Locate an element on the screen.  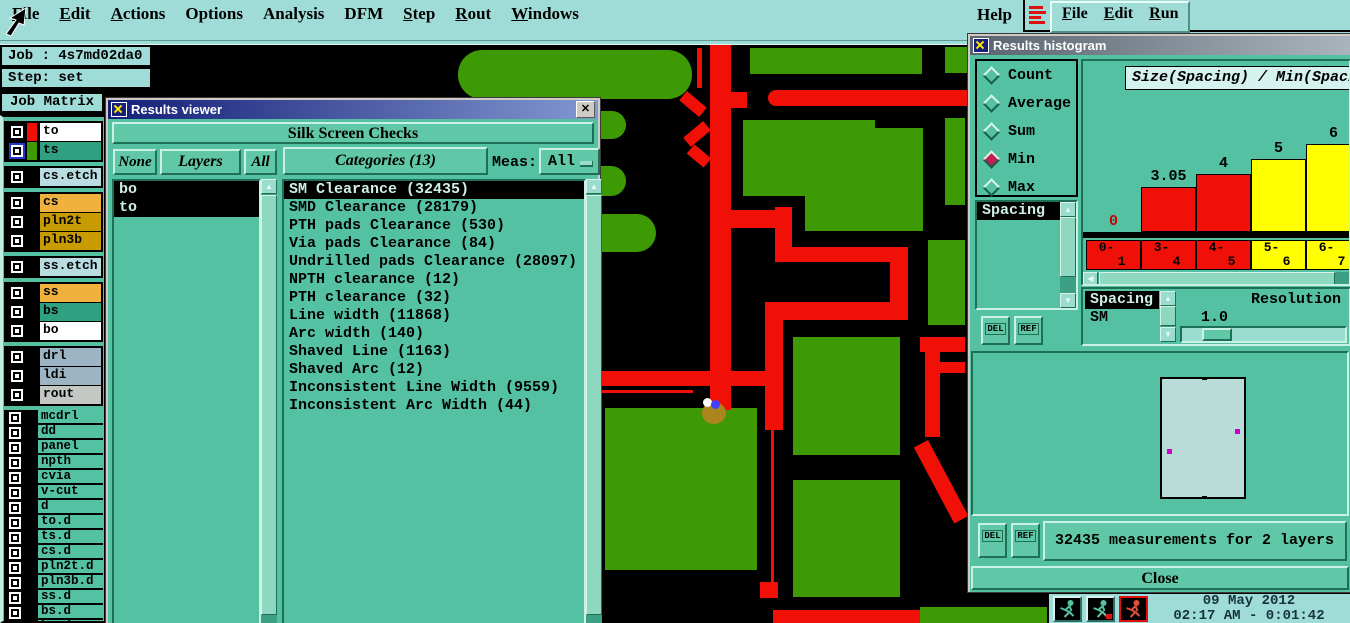
scroll-left-icon: ◀ is located at coordinates (1090, 278).